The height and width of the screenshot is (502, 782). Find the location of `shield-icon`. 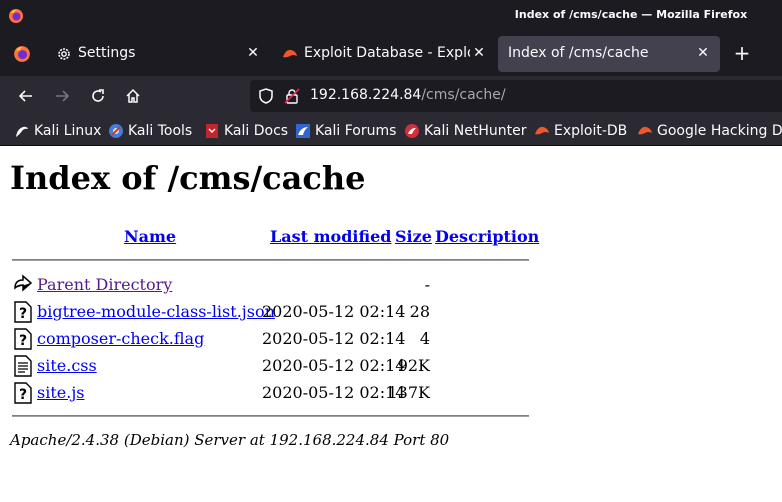

shield-icon is located at coordinates (266, 96).